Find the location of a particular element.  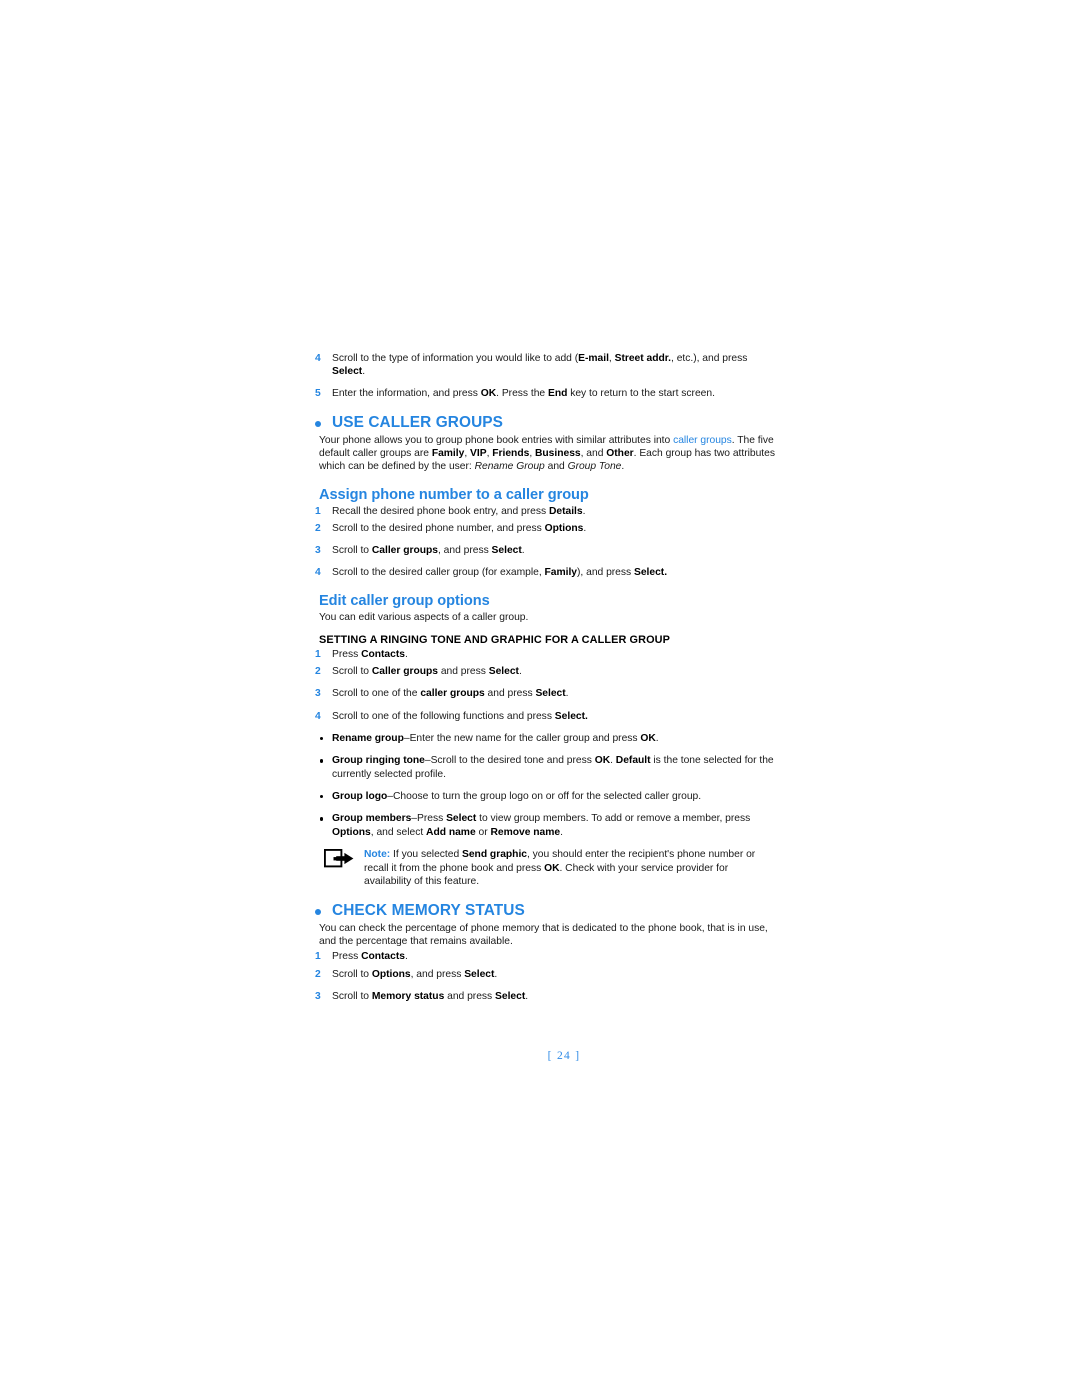

page-number-label: [ 24 ] is located at coordinates (564, 1056).